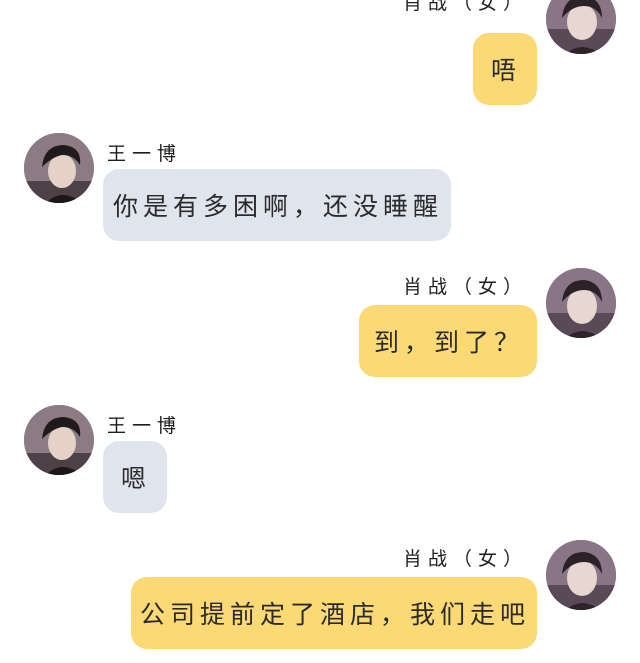 The height and width of the screenshot is (663, 640). I want to click on message-bubble: 你是有多困啊，还没睡醒, so click(277, 205).